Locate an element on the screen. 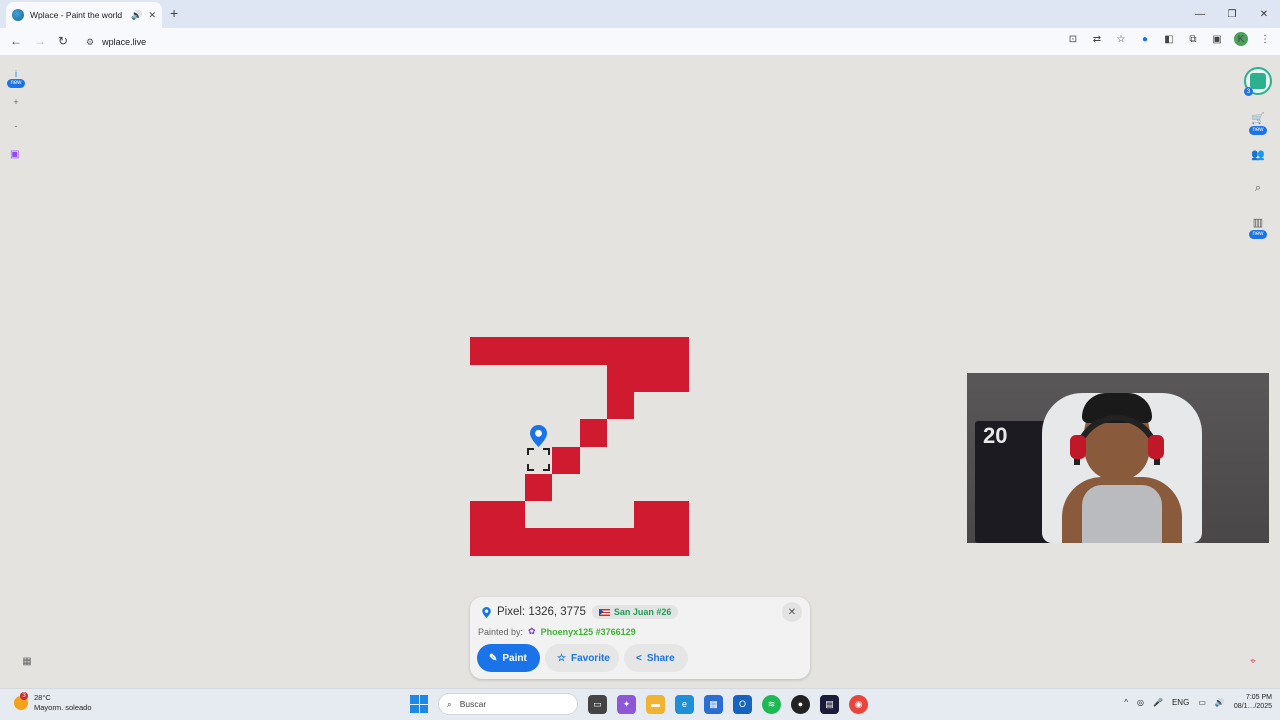  forward-icon: → is located at coordinates (40, 41).